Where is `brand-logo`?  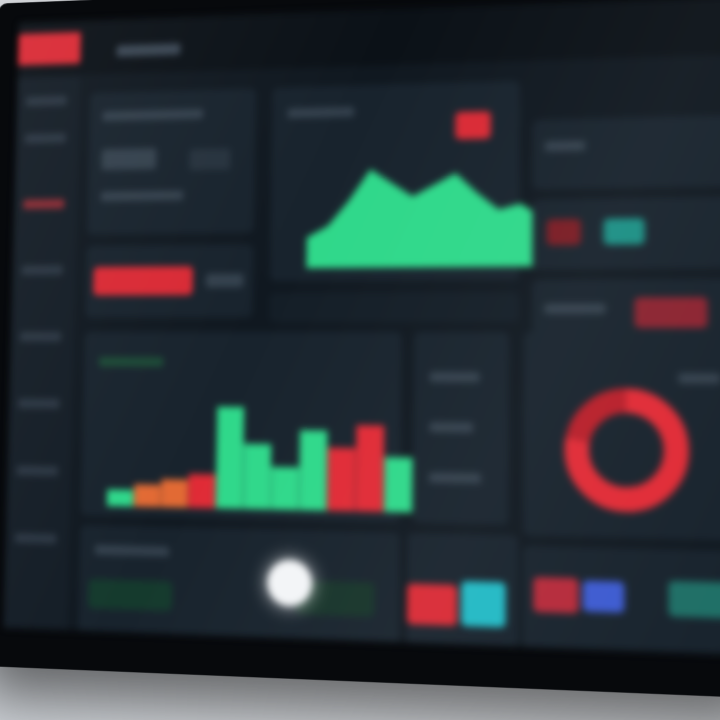
brand-logo is located at coordinates (49, 48).